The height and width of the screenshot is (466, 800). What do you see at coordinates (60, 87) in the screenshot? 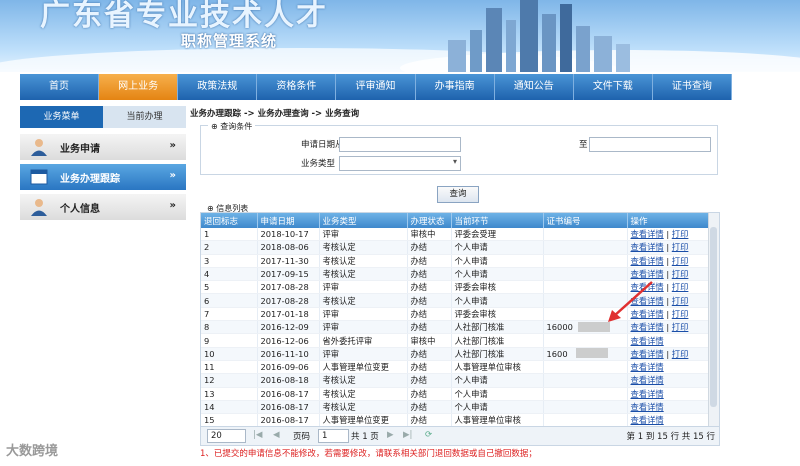
I see `nav-home: 首页` at bounding box center [60, 87].